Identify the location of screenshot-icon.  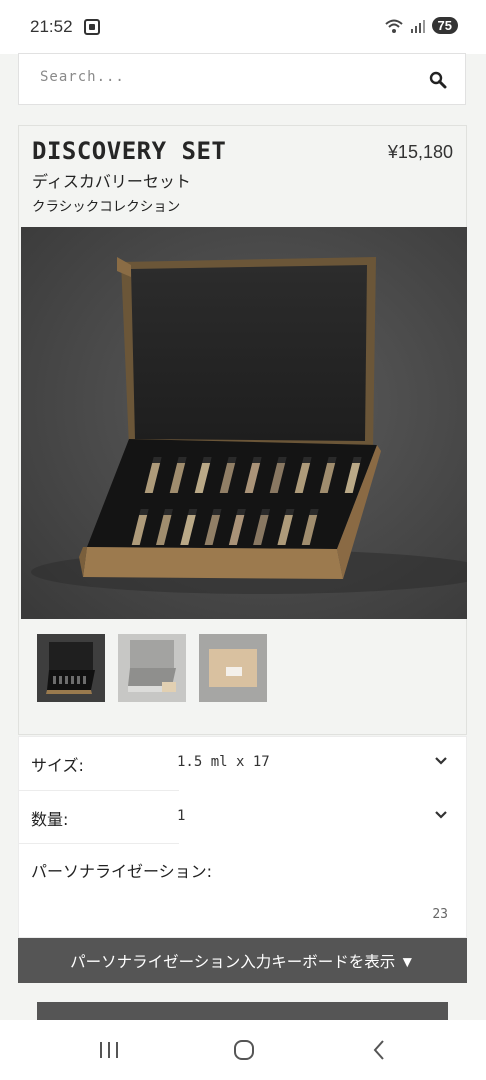
(92, 27).